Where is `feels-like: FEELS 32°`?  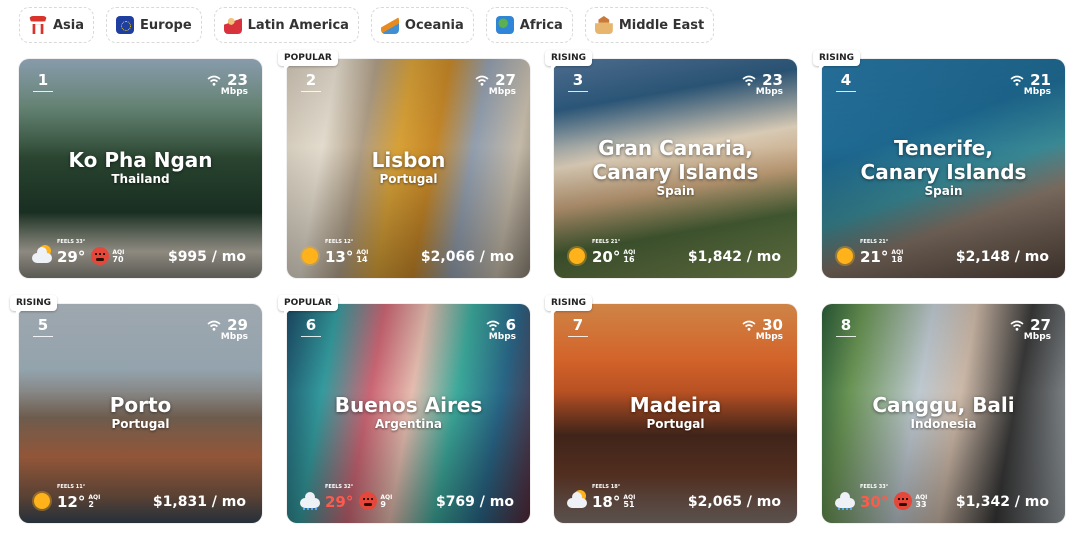
feels-like: FEELS 32° is located at coordinates (339, 486).